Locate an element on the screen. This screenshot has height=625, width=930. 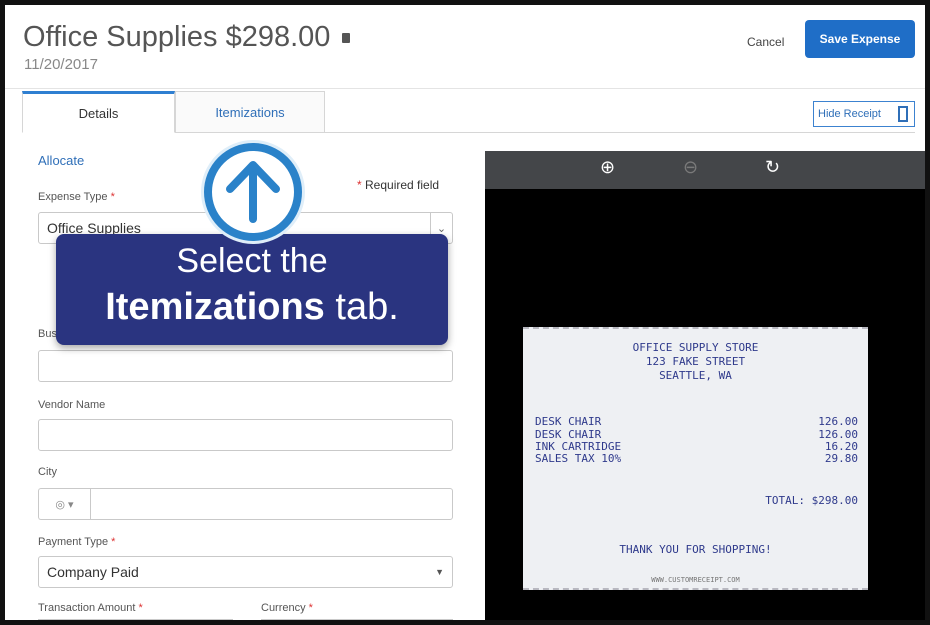
expense-date: 11/20/2017 is located at coordinates (61, 64).